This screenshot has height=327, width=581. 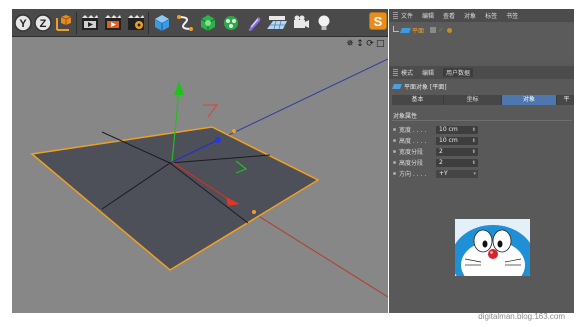 What do you see at coordinates (407, 72) in the screenshot?
I see `menu-mode: 模式` at bounding box center [407, 72].